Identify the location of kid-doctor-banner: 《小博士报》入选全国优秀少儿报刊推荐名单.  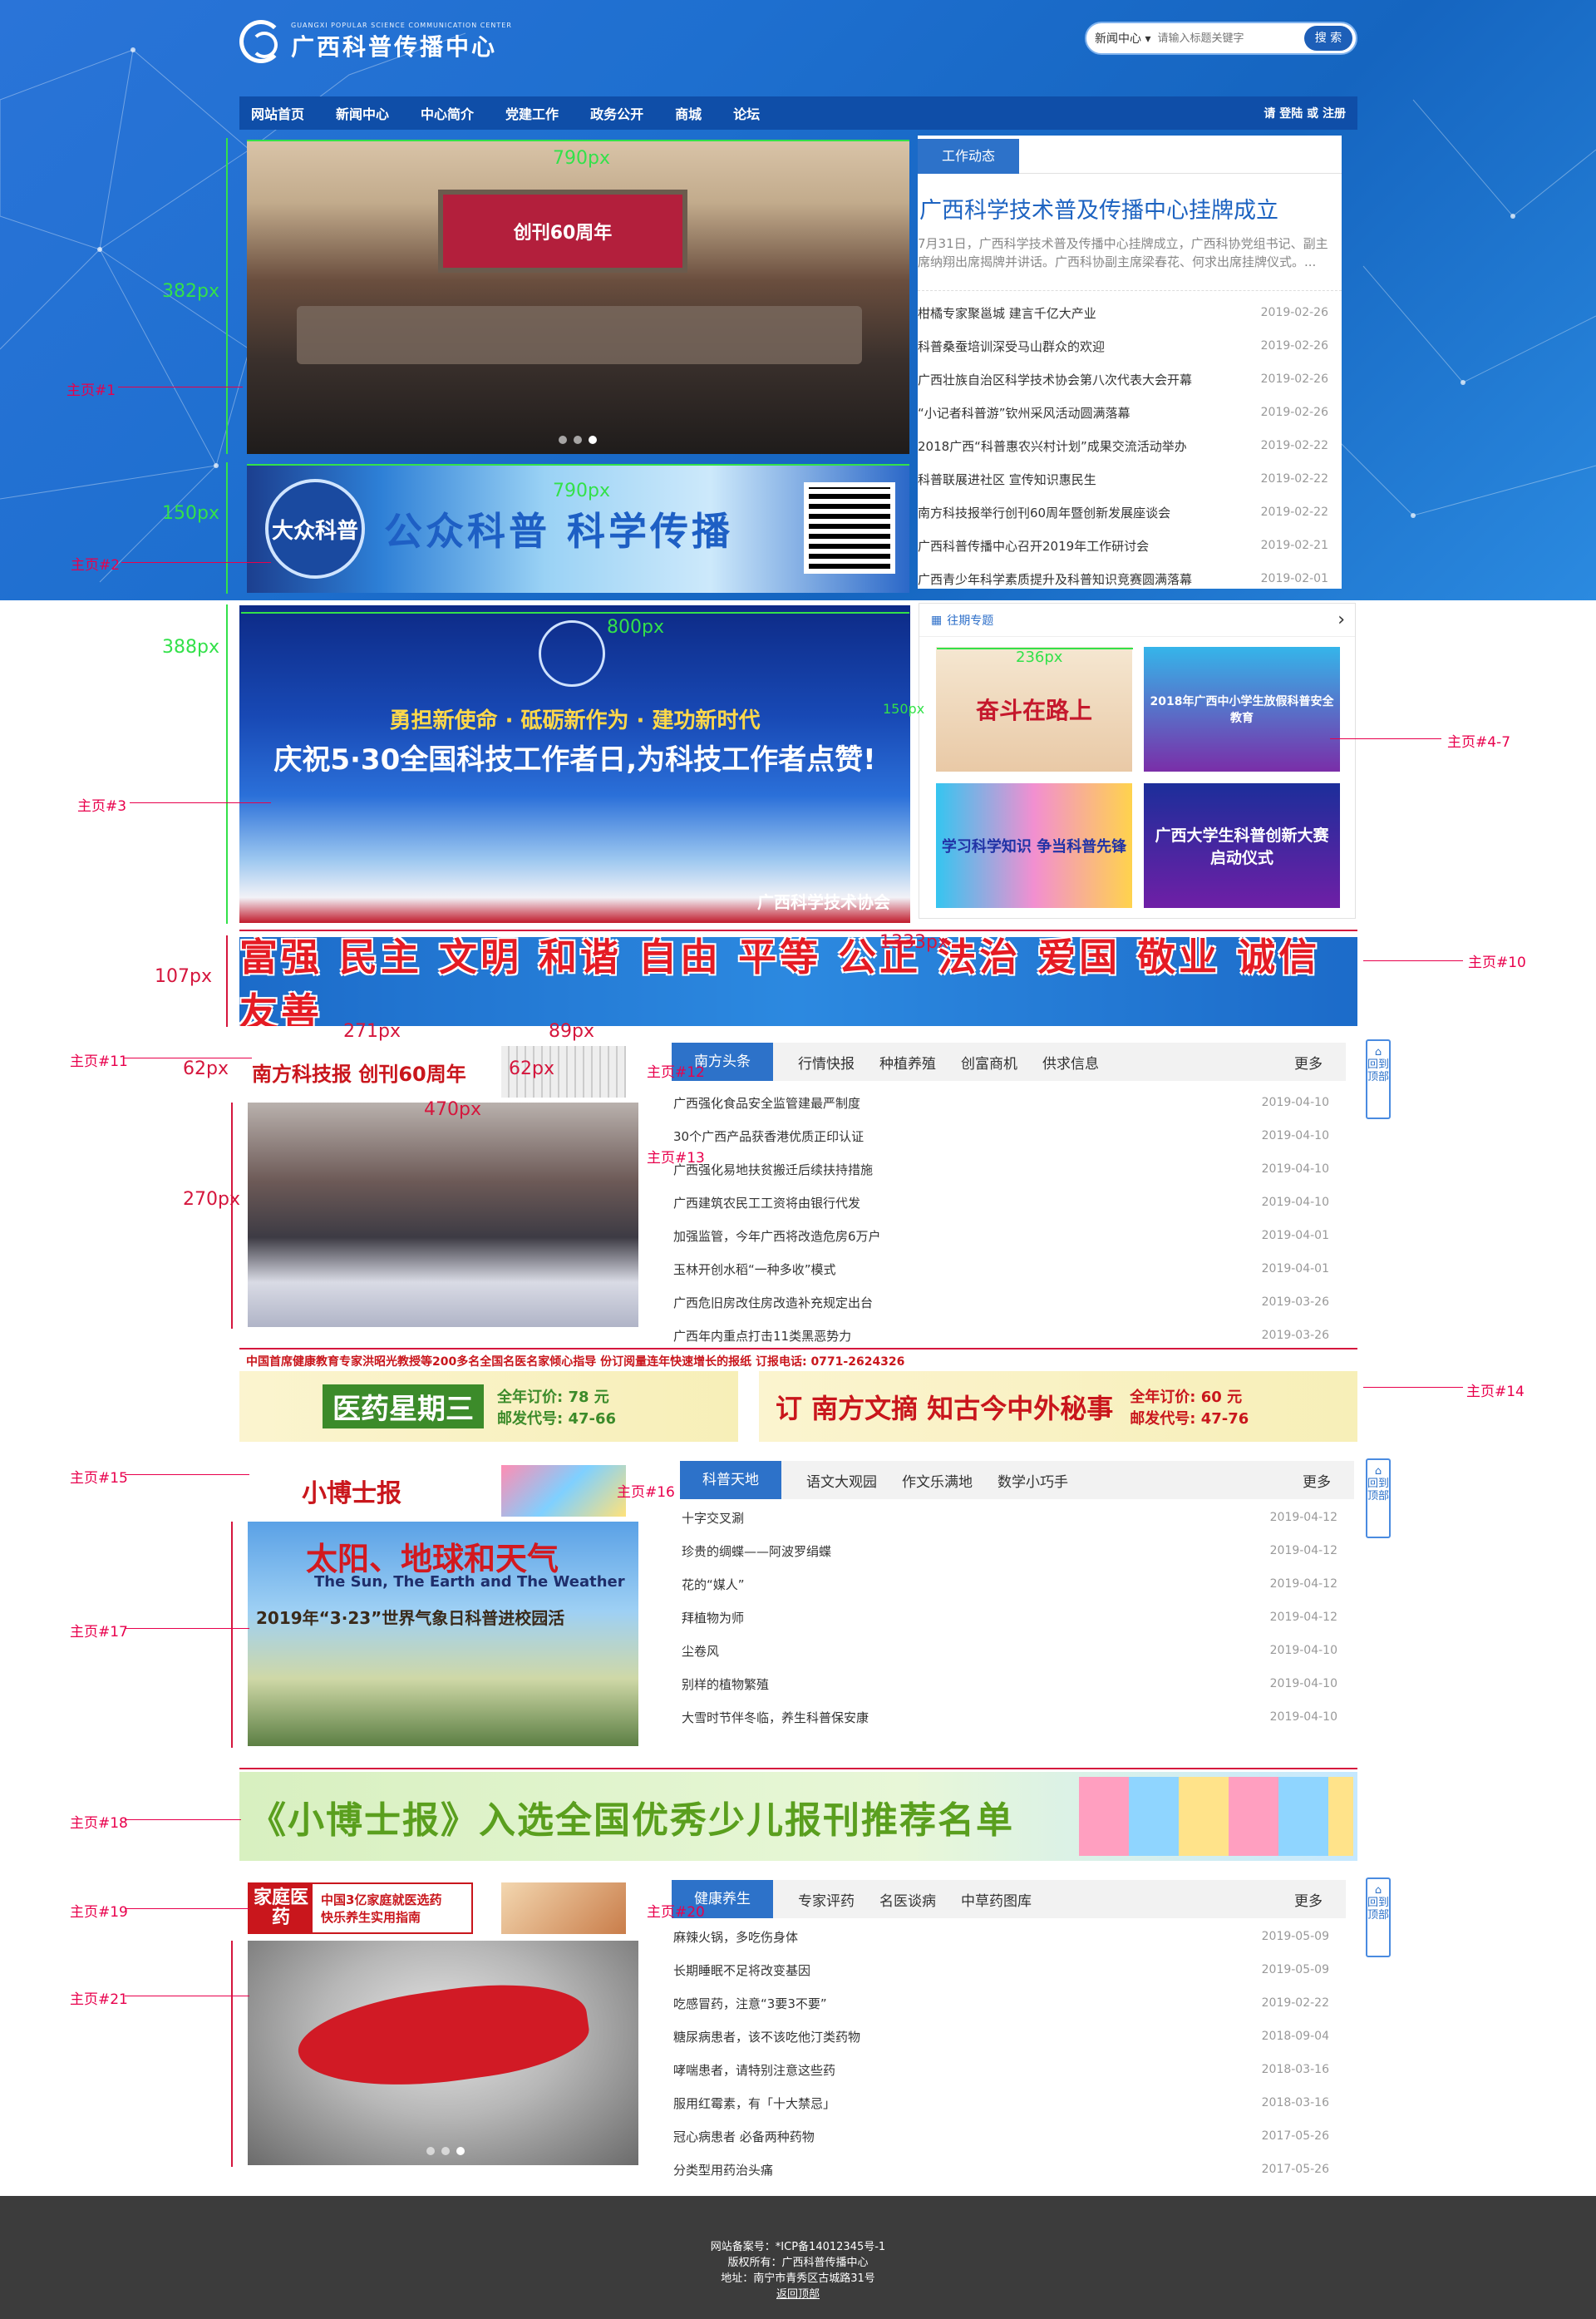
(798, 1816).